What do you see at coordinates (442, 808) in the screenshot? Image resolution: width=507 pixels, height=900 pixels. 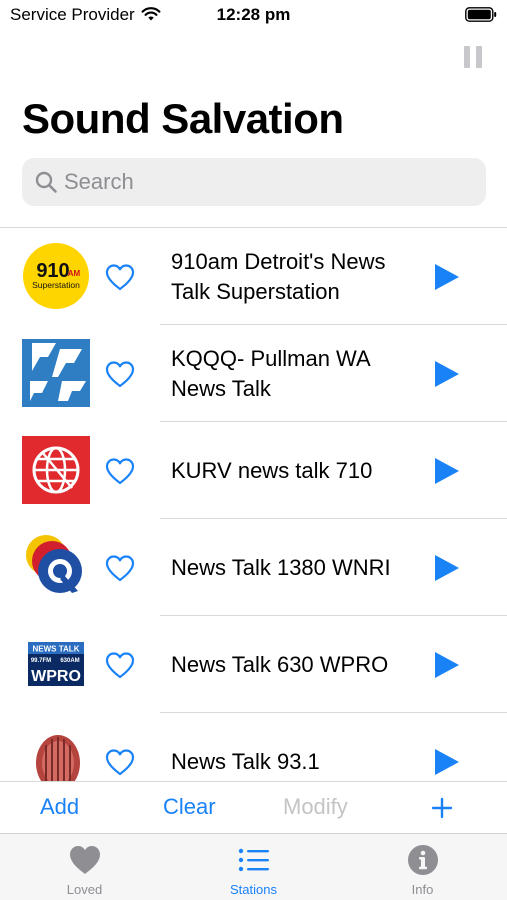 I see `plus-icon` at bounding box center [442, 808].